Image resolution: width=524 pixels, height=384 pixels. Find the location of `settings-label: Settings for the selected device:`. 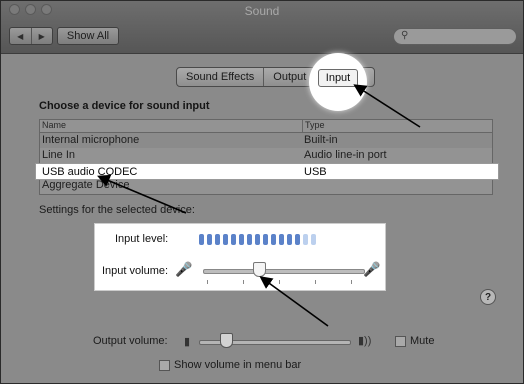

settings-label: Settings for the selected device: is located at coordinates (117, 210).